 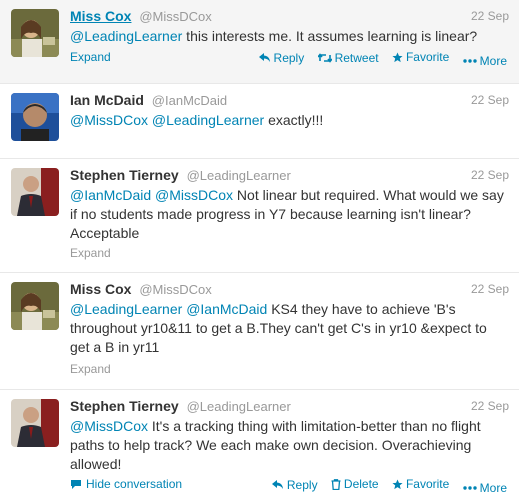 I want to click on retweet-label: Retweet, so click(x=356, y=57).